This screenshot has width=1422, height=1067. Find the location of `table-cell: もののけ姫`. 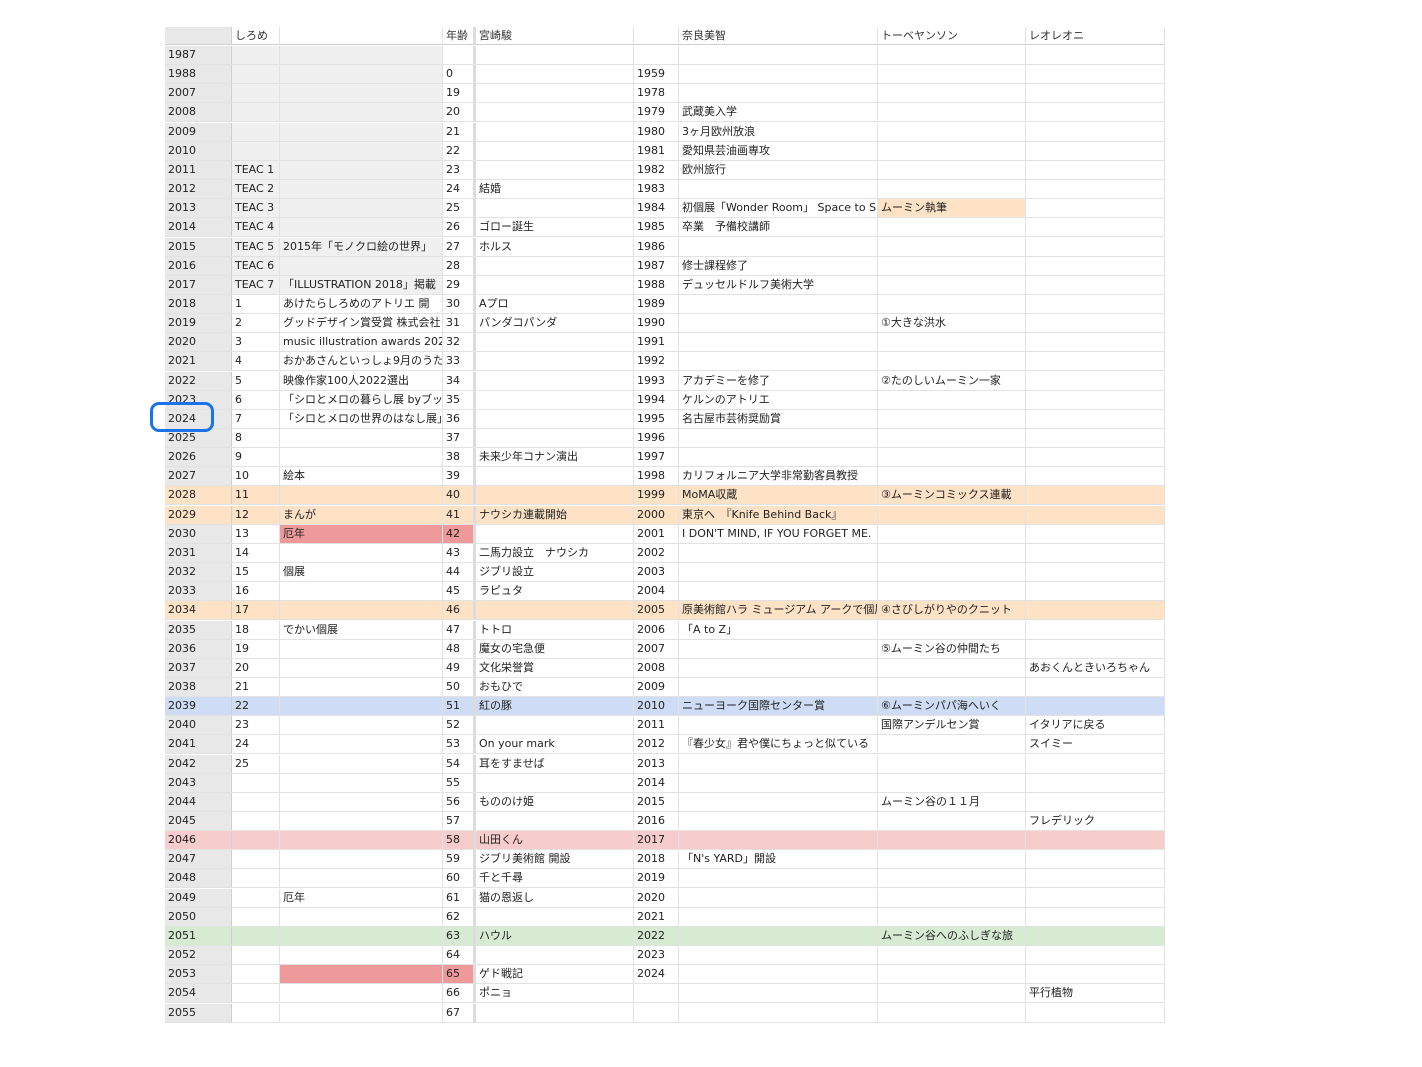

table-cell: もののけ姫 is located at coordinates (555, 801).